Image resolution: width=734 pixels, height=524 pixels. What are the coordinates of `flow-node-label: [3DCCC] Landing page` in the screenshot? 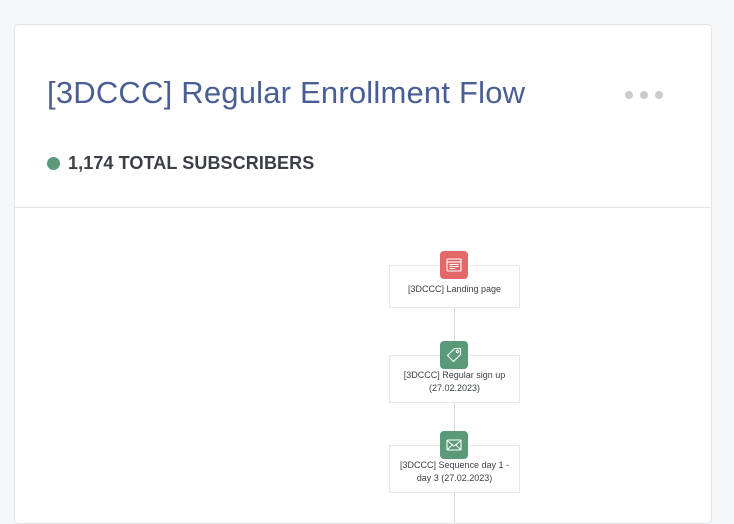 It's located at (454, 289).